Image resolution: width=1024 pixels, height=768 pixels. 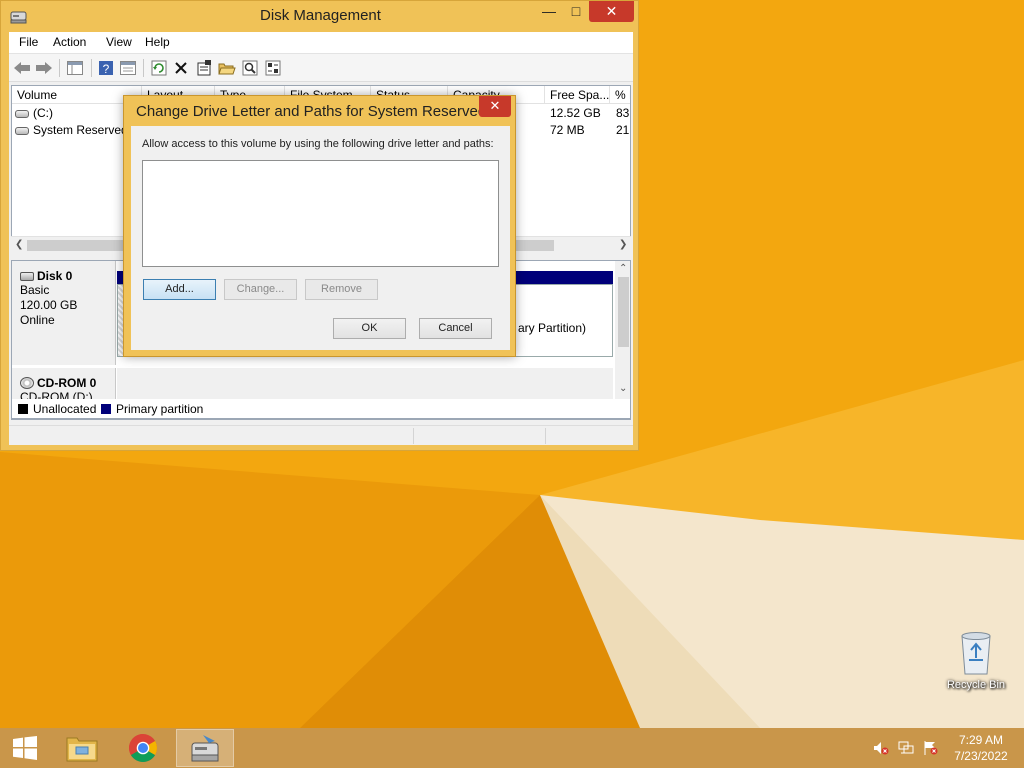 What do you see at coordinates (623, 244) in the screenshot?
I see `scroll-right-icon: ❯` at bounding box center [623, 244].